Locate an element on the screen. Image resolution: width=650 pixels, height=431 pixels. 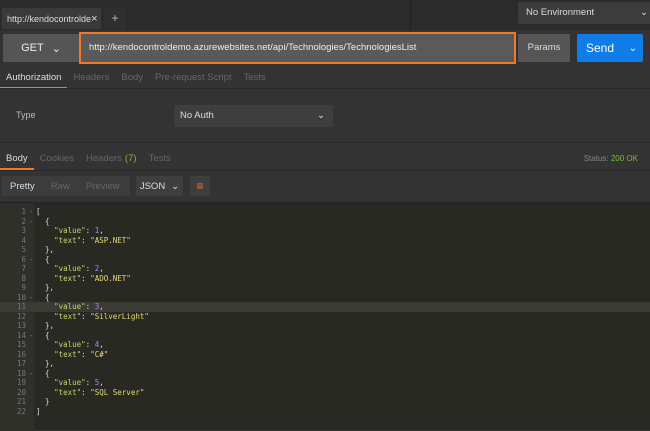
tab-cookies: Cookies is located at coordinates (57, 161).